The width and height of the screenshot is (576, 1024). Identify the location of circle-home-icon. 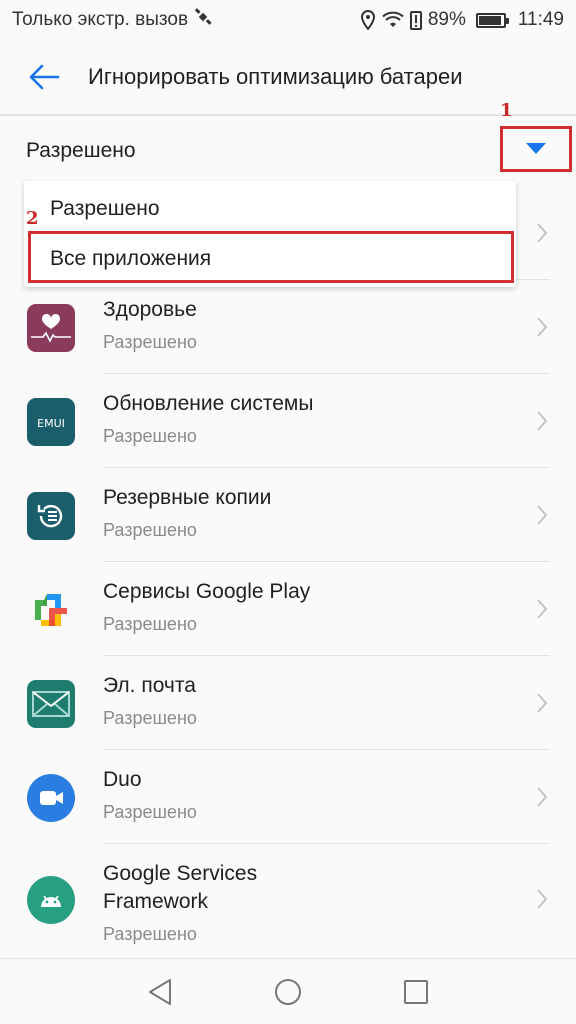
(288, 991).